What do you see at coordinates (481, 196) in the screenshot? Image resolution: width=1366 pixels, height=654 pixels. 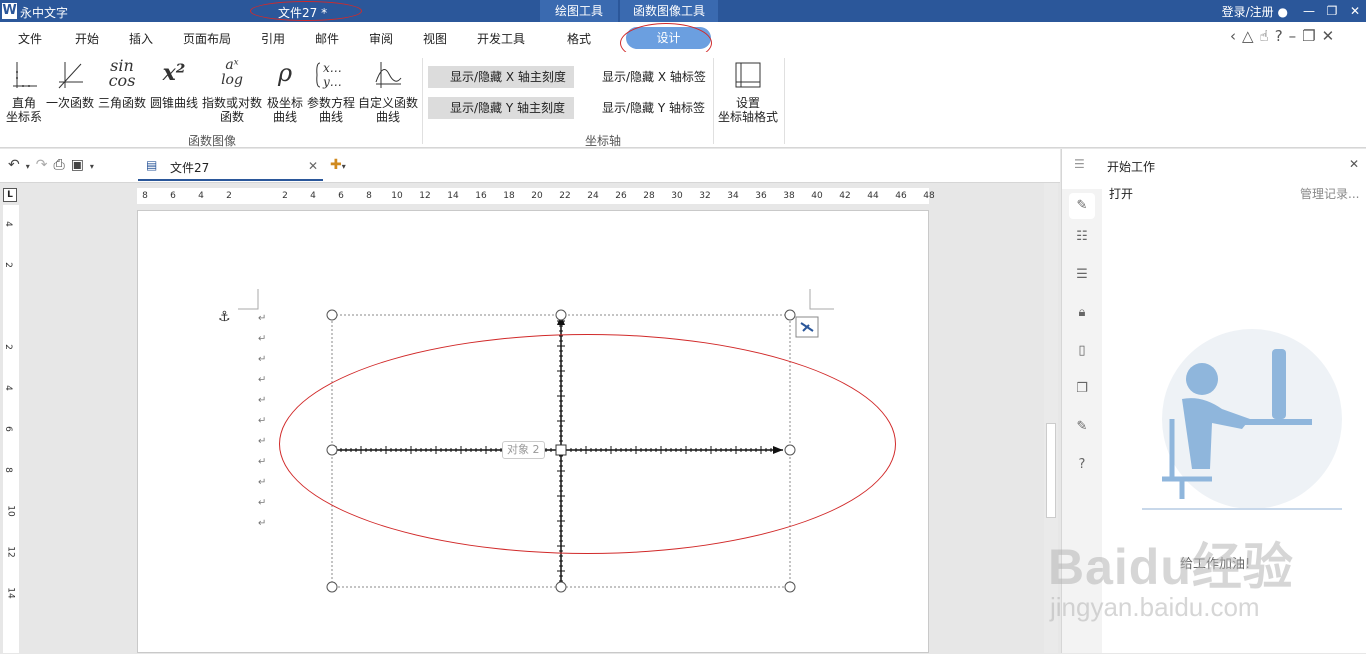 I see `ruler-tick-label: 16` at bounding box center [481, 196].